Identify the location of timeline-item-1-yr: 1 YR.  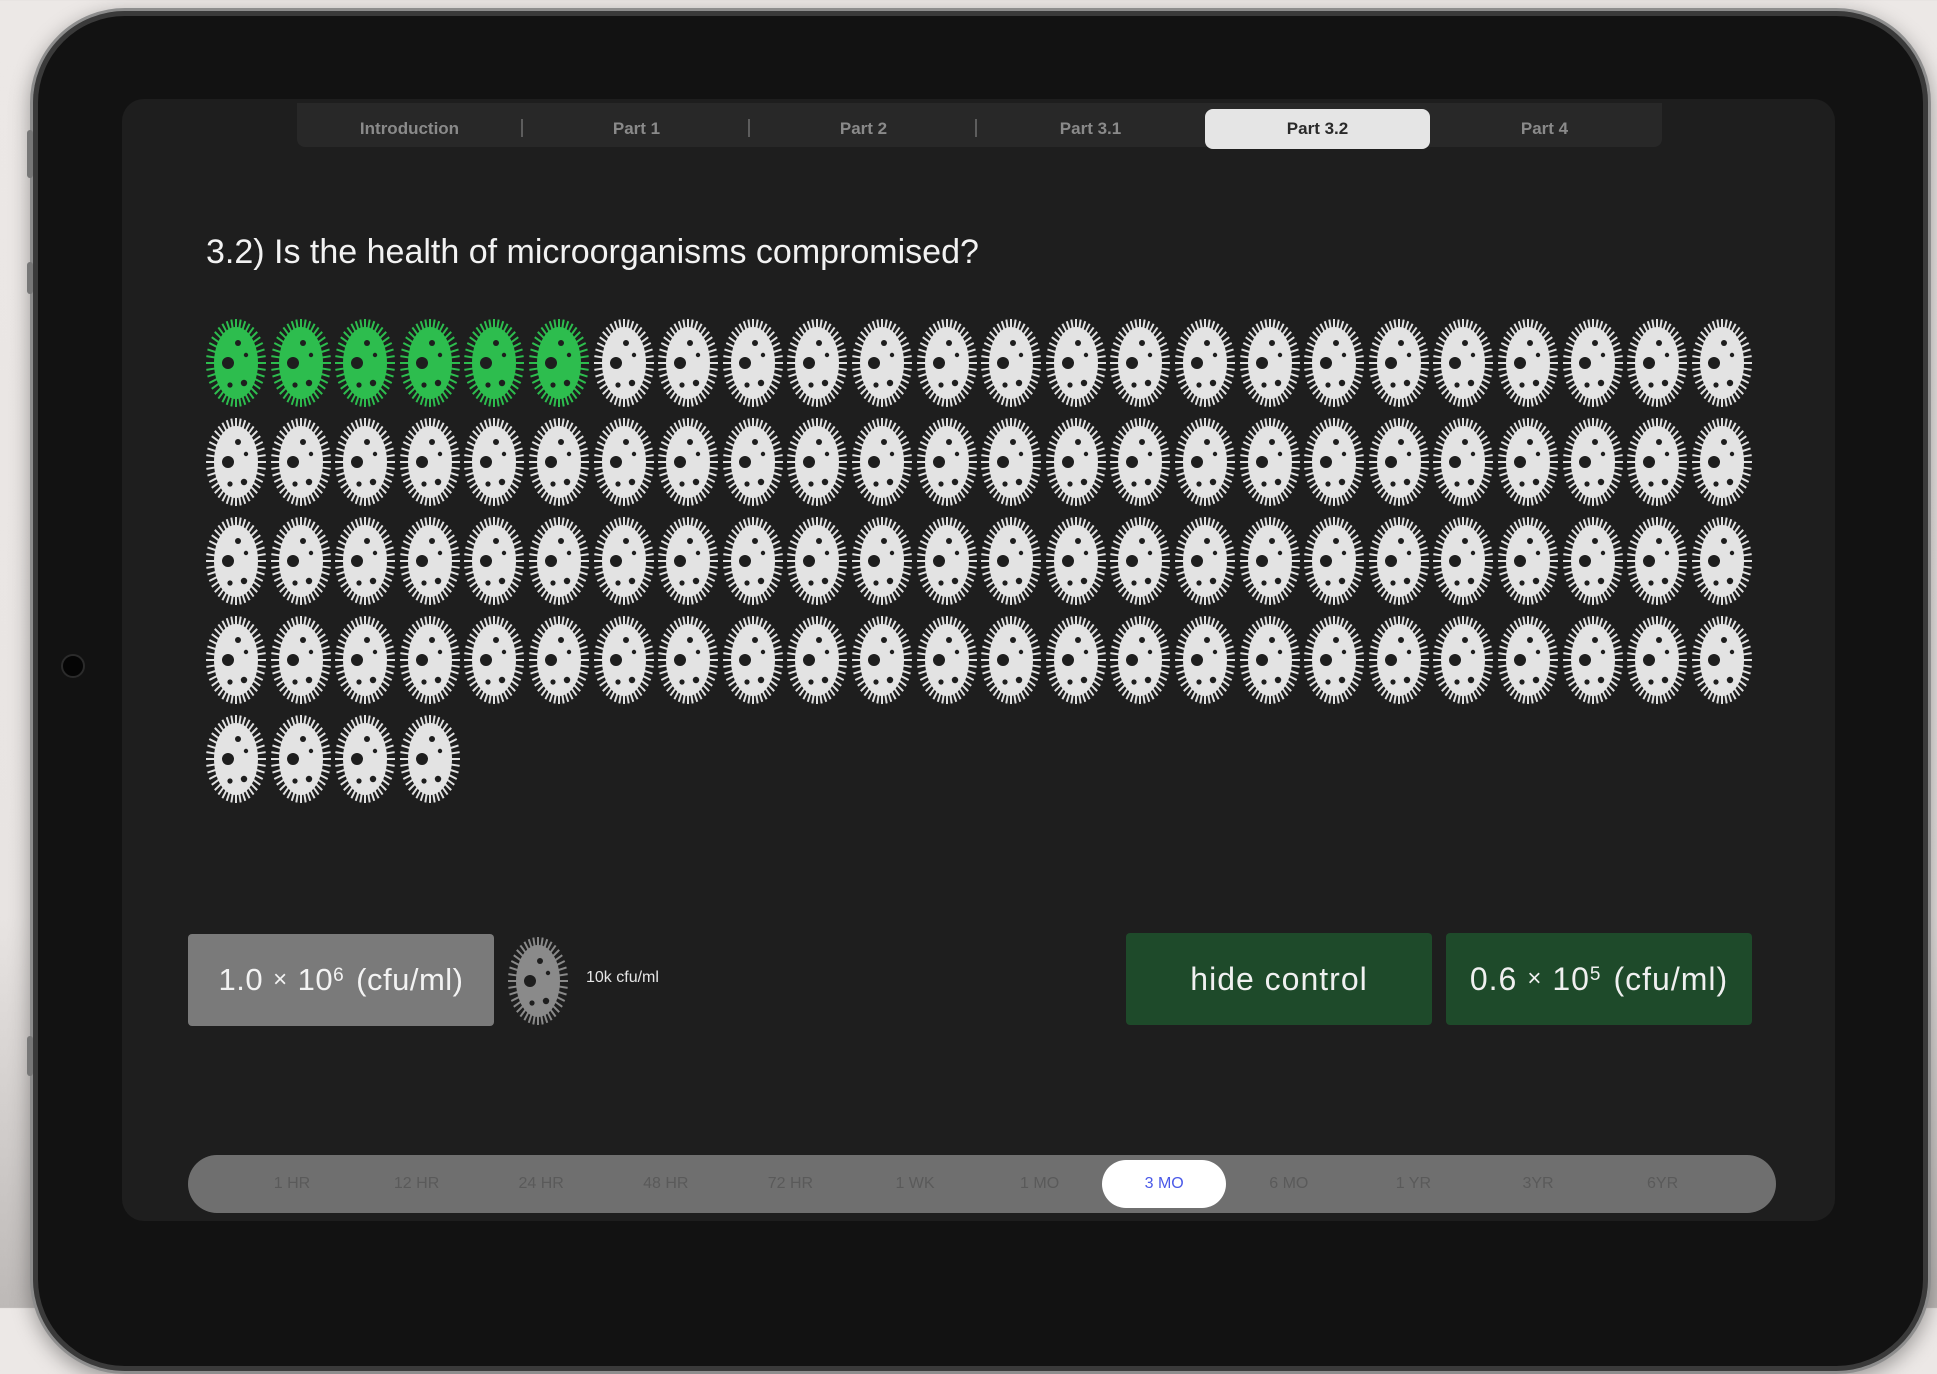
(1413, 1184).